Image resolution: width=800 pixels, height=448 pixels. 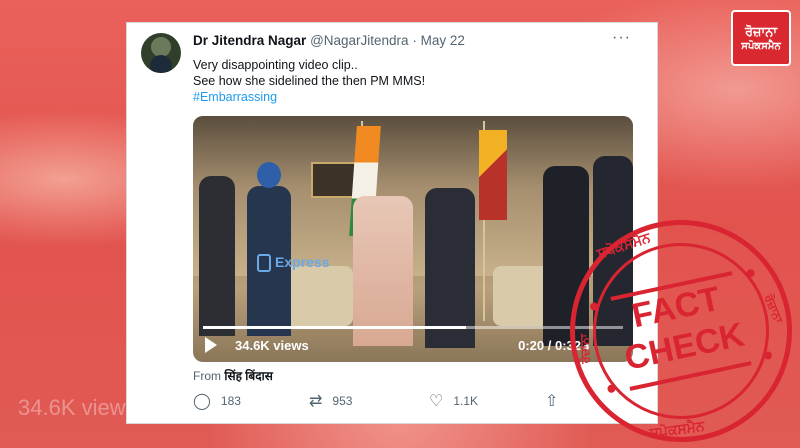 What do you see at coordinates (77, 407) in the screenshot?
I see `background-ghost-text: 34.6K views` at bounding box center [77, 407].